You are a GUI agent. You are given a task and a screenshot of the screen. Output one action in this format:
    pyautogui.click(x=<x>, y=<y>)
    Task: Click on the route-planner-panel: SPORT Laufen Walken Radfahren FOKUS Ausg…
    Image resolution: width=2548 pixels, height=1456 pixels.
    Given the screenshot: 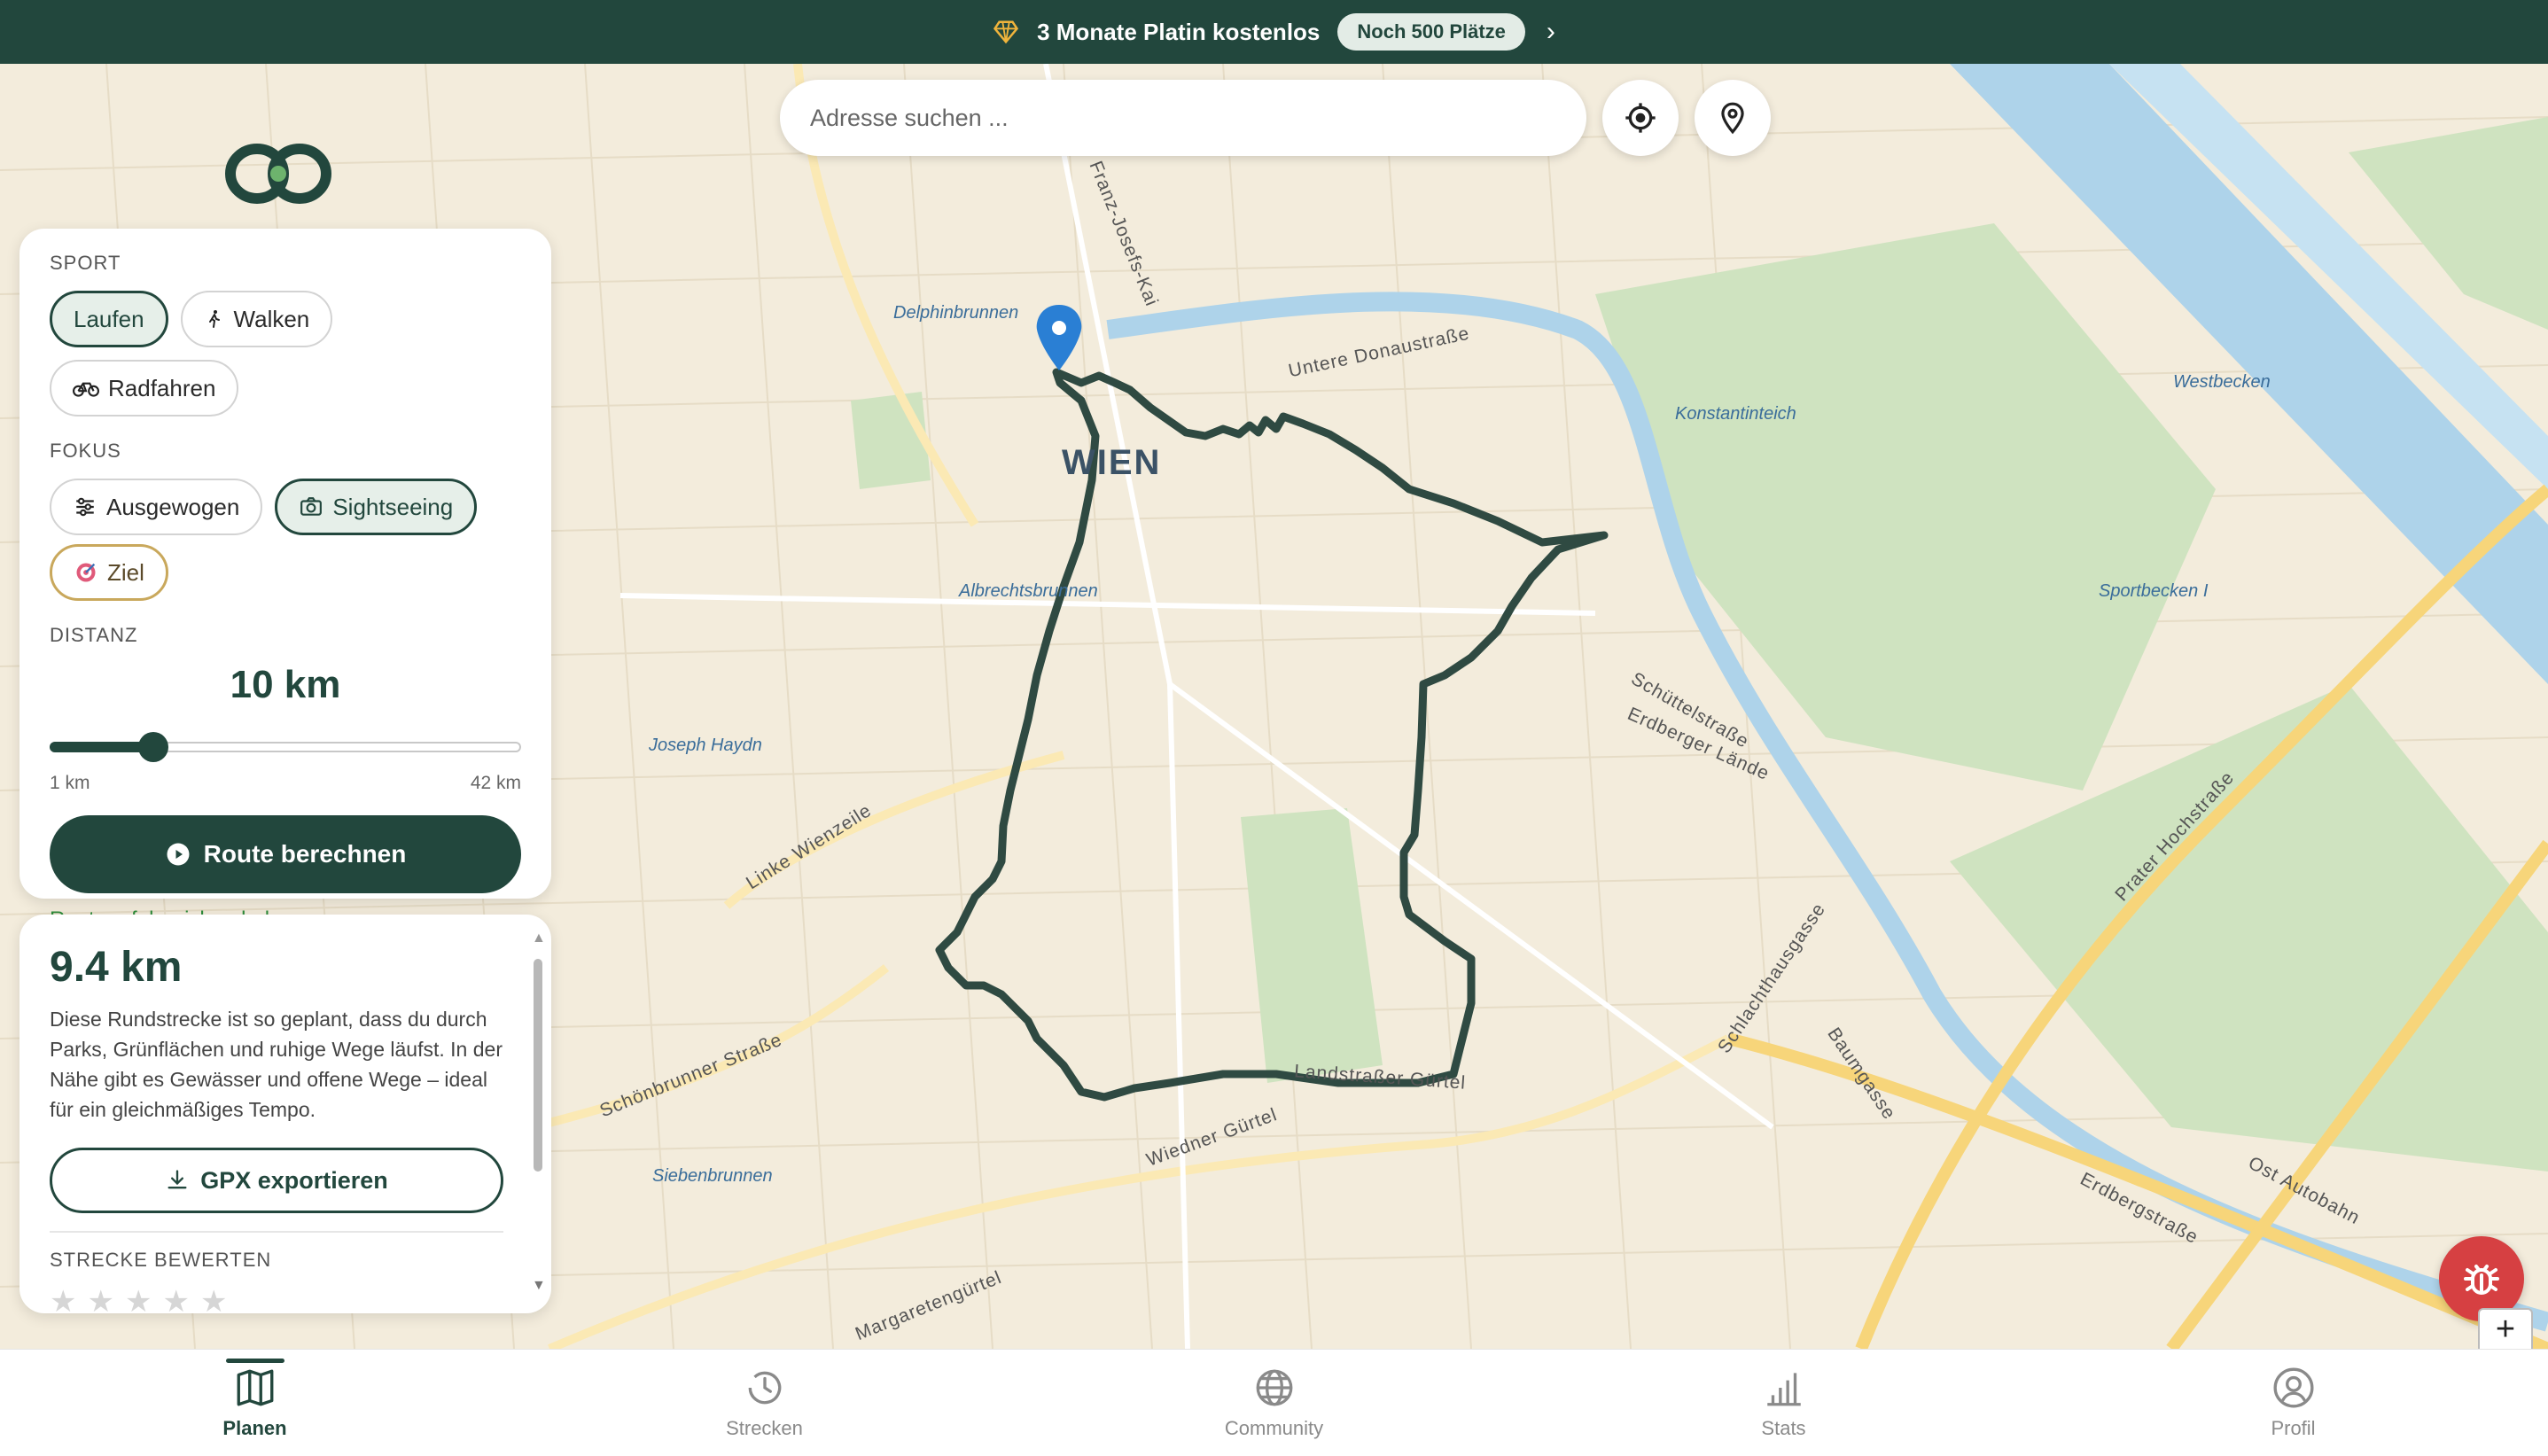 What is the action you would take?
    pyautogui.click(x=285, y=580)
    